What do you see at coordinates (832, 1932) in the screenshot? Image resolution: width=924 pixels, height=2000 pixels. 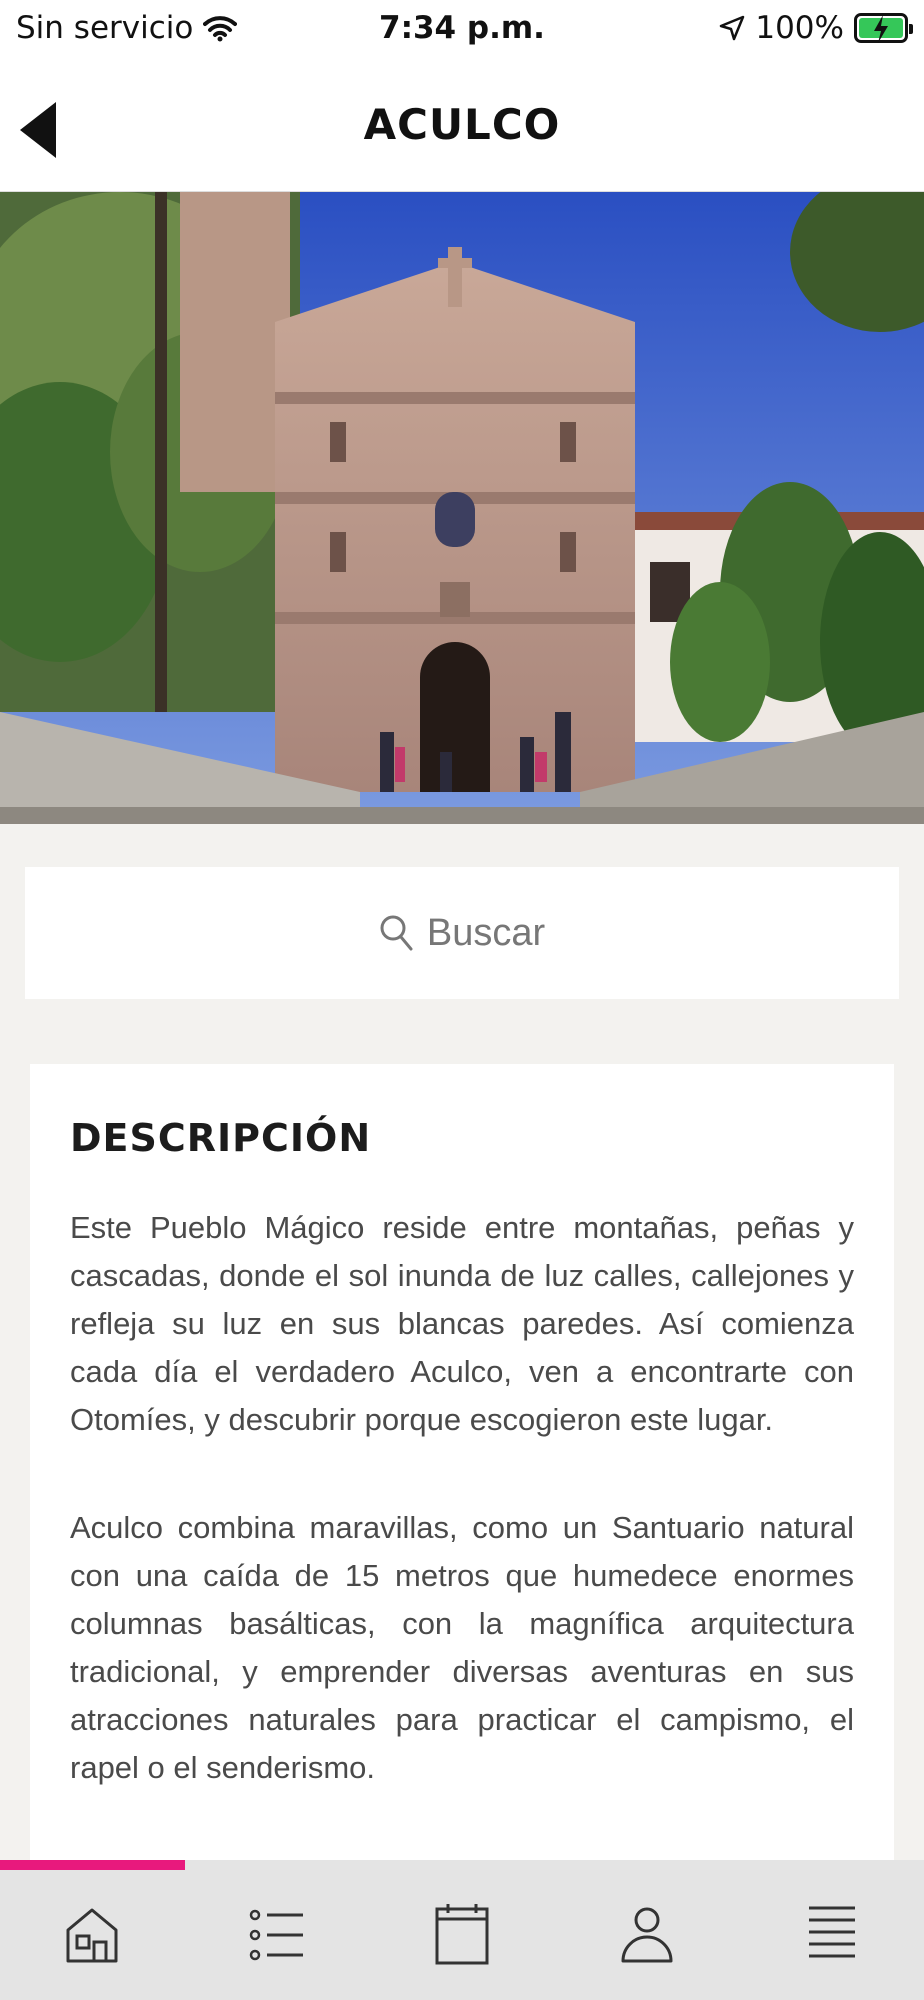 I see `menu-icon` at bounding box center [832, 1932].